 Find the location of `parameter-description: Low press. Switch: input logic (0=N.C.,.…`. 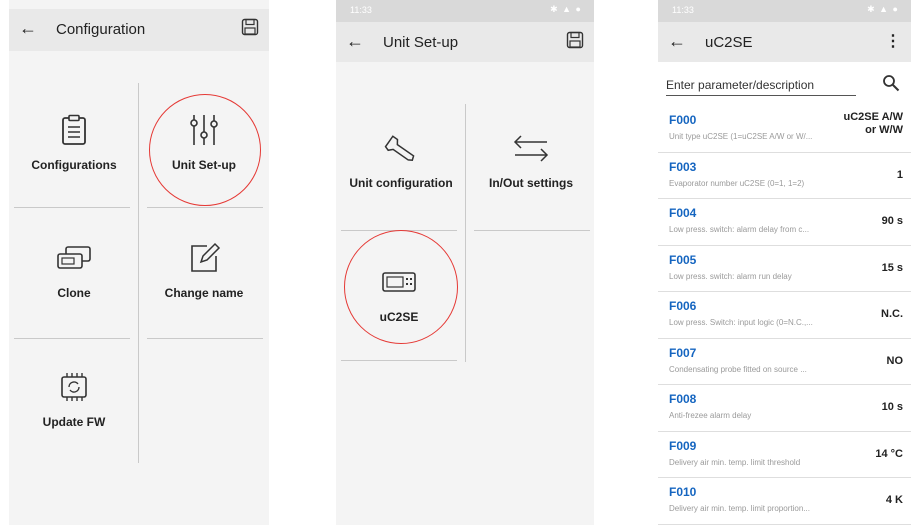

parameter-description: Low press. Switch: input logic (0=N.C.,.… is located at coordinates (741, 322).